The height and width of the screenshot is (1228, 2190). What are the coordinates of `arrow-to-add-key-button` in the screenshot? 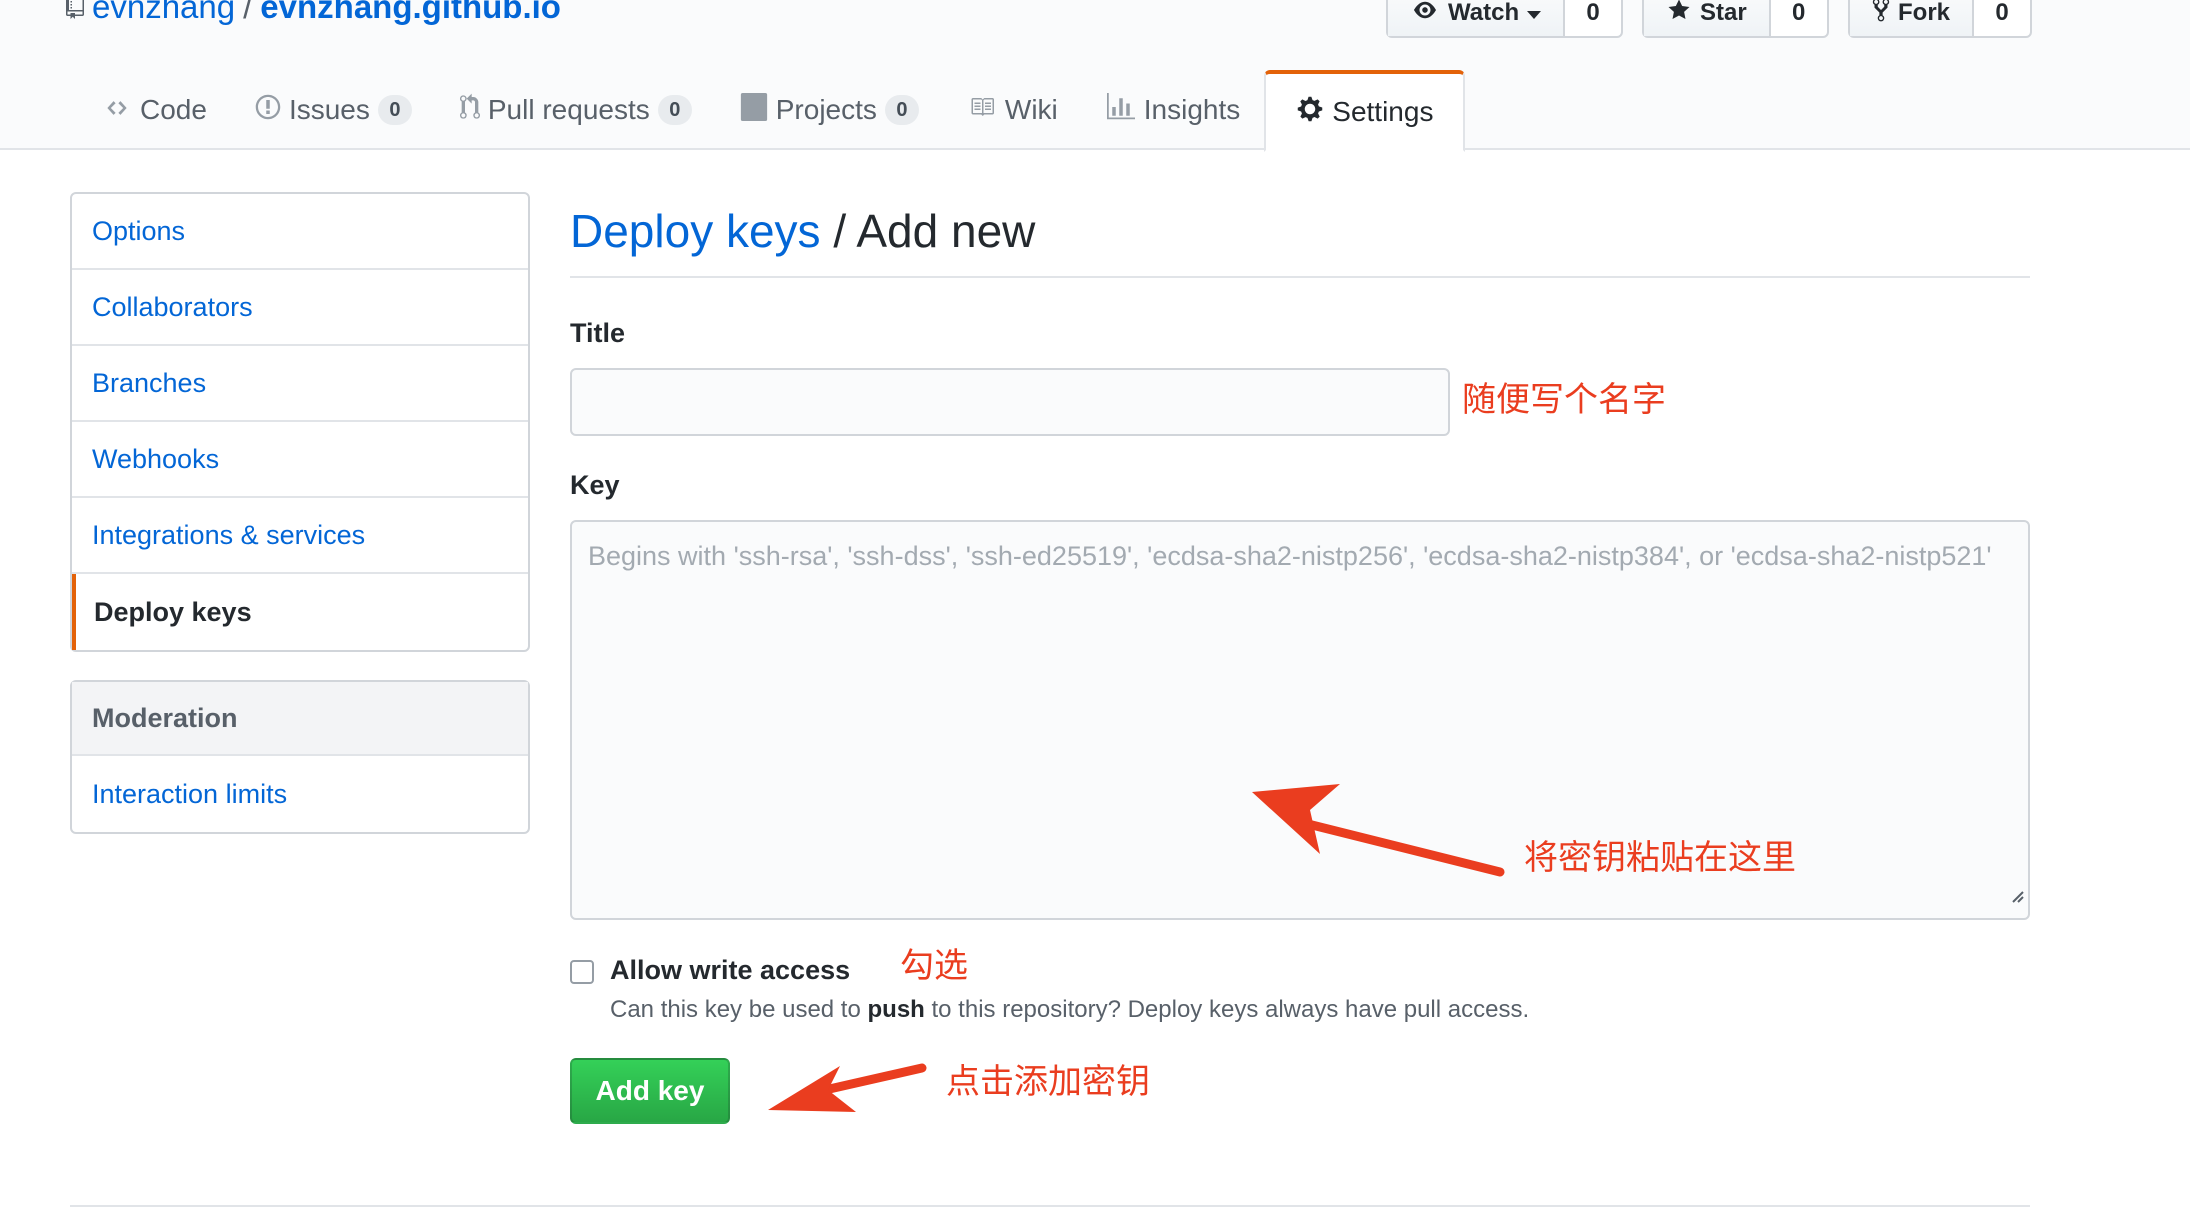 It's located at (847, 1087).